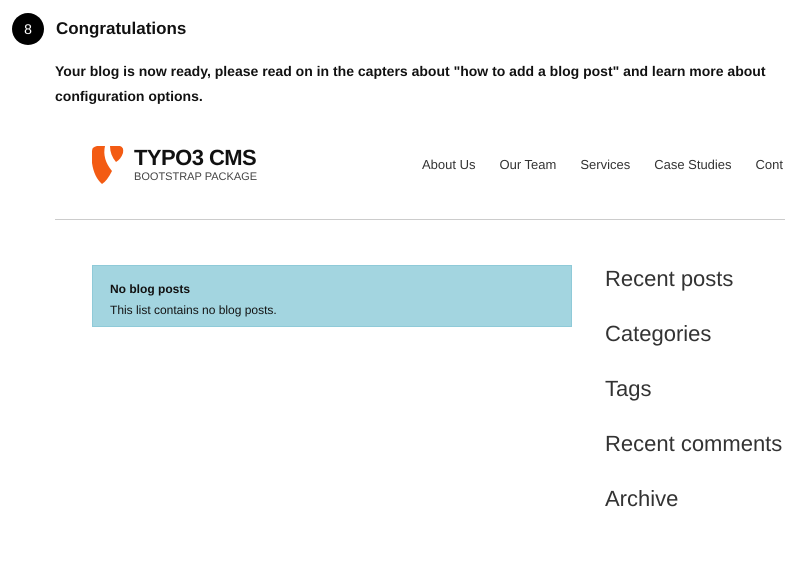 Image resolution: width=800 pixels, height=571 pixels. Describe the element at coordinates (769, 165) in the screenshot. I see `nav-link: Cont` at that location.